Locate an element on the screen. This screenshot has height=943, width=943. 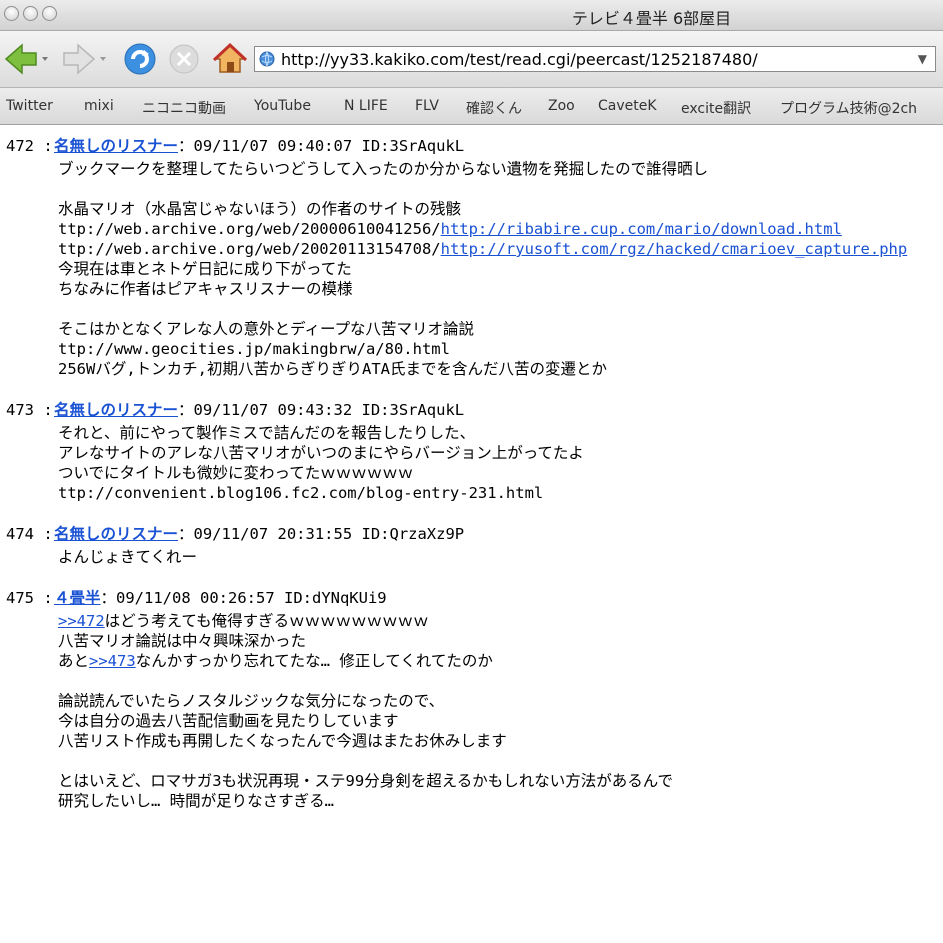
post-text: 八苦マリオ論説は中々興味深かった is located at coordinates (182, 641).